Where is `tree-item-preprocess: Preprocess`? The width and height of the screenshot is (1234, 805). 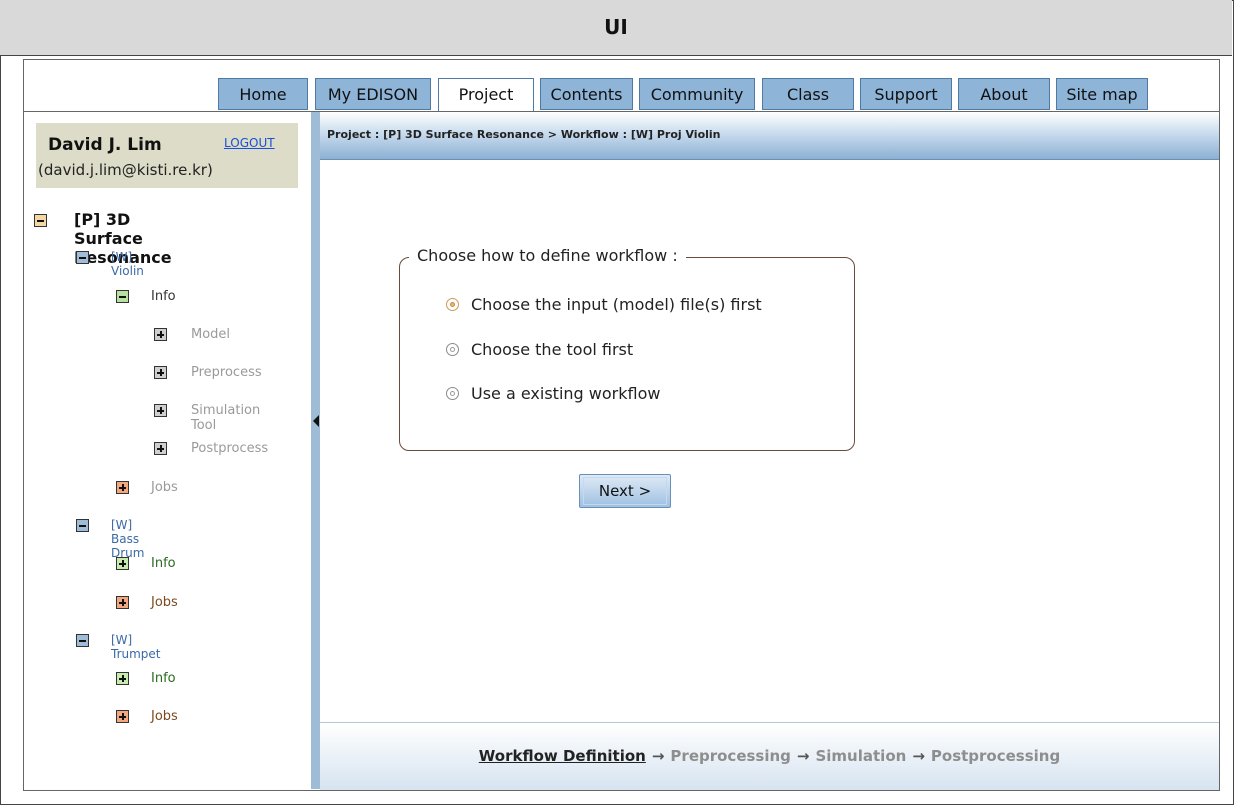 tree-item-preprocess: Preprocess is located at coordinates (226, 372).